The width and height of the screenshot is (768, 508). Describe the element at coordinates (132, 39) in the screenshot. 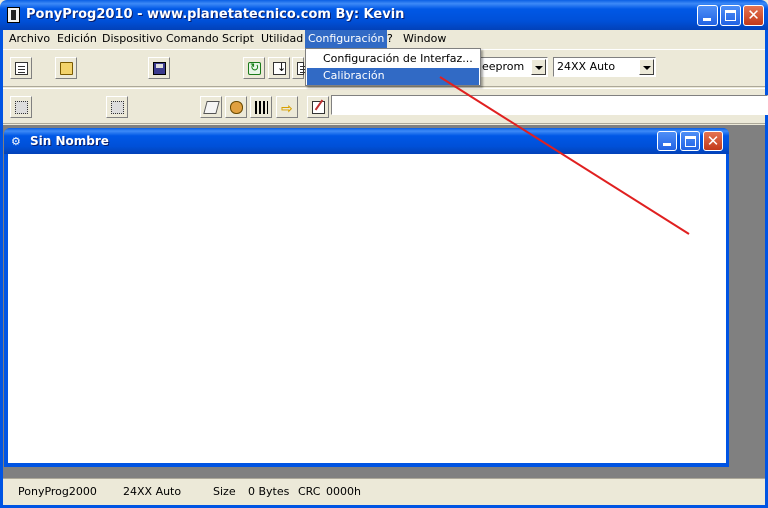

I see `menu-dispositivo: Dispositivo` at that location.